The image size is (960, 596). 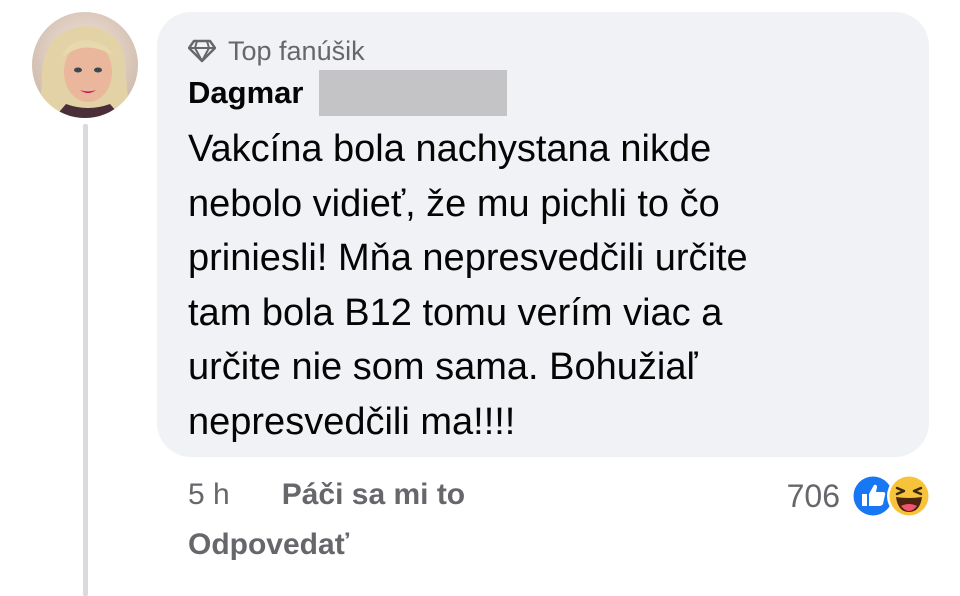 I want to click on diamond-icon, so click(x=202, y=51).